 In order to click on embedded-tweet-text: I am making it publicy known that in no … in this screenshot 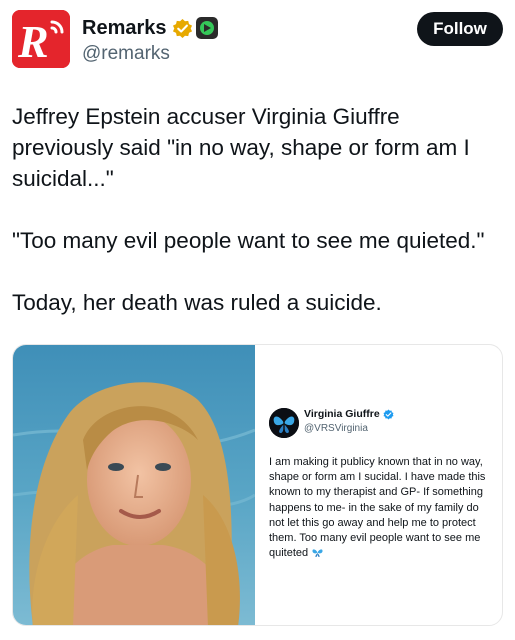, I will do `click(383, 508)`.